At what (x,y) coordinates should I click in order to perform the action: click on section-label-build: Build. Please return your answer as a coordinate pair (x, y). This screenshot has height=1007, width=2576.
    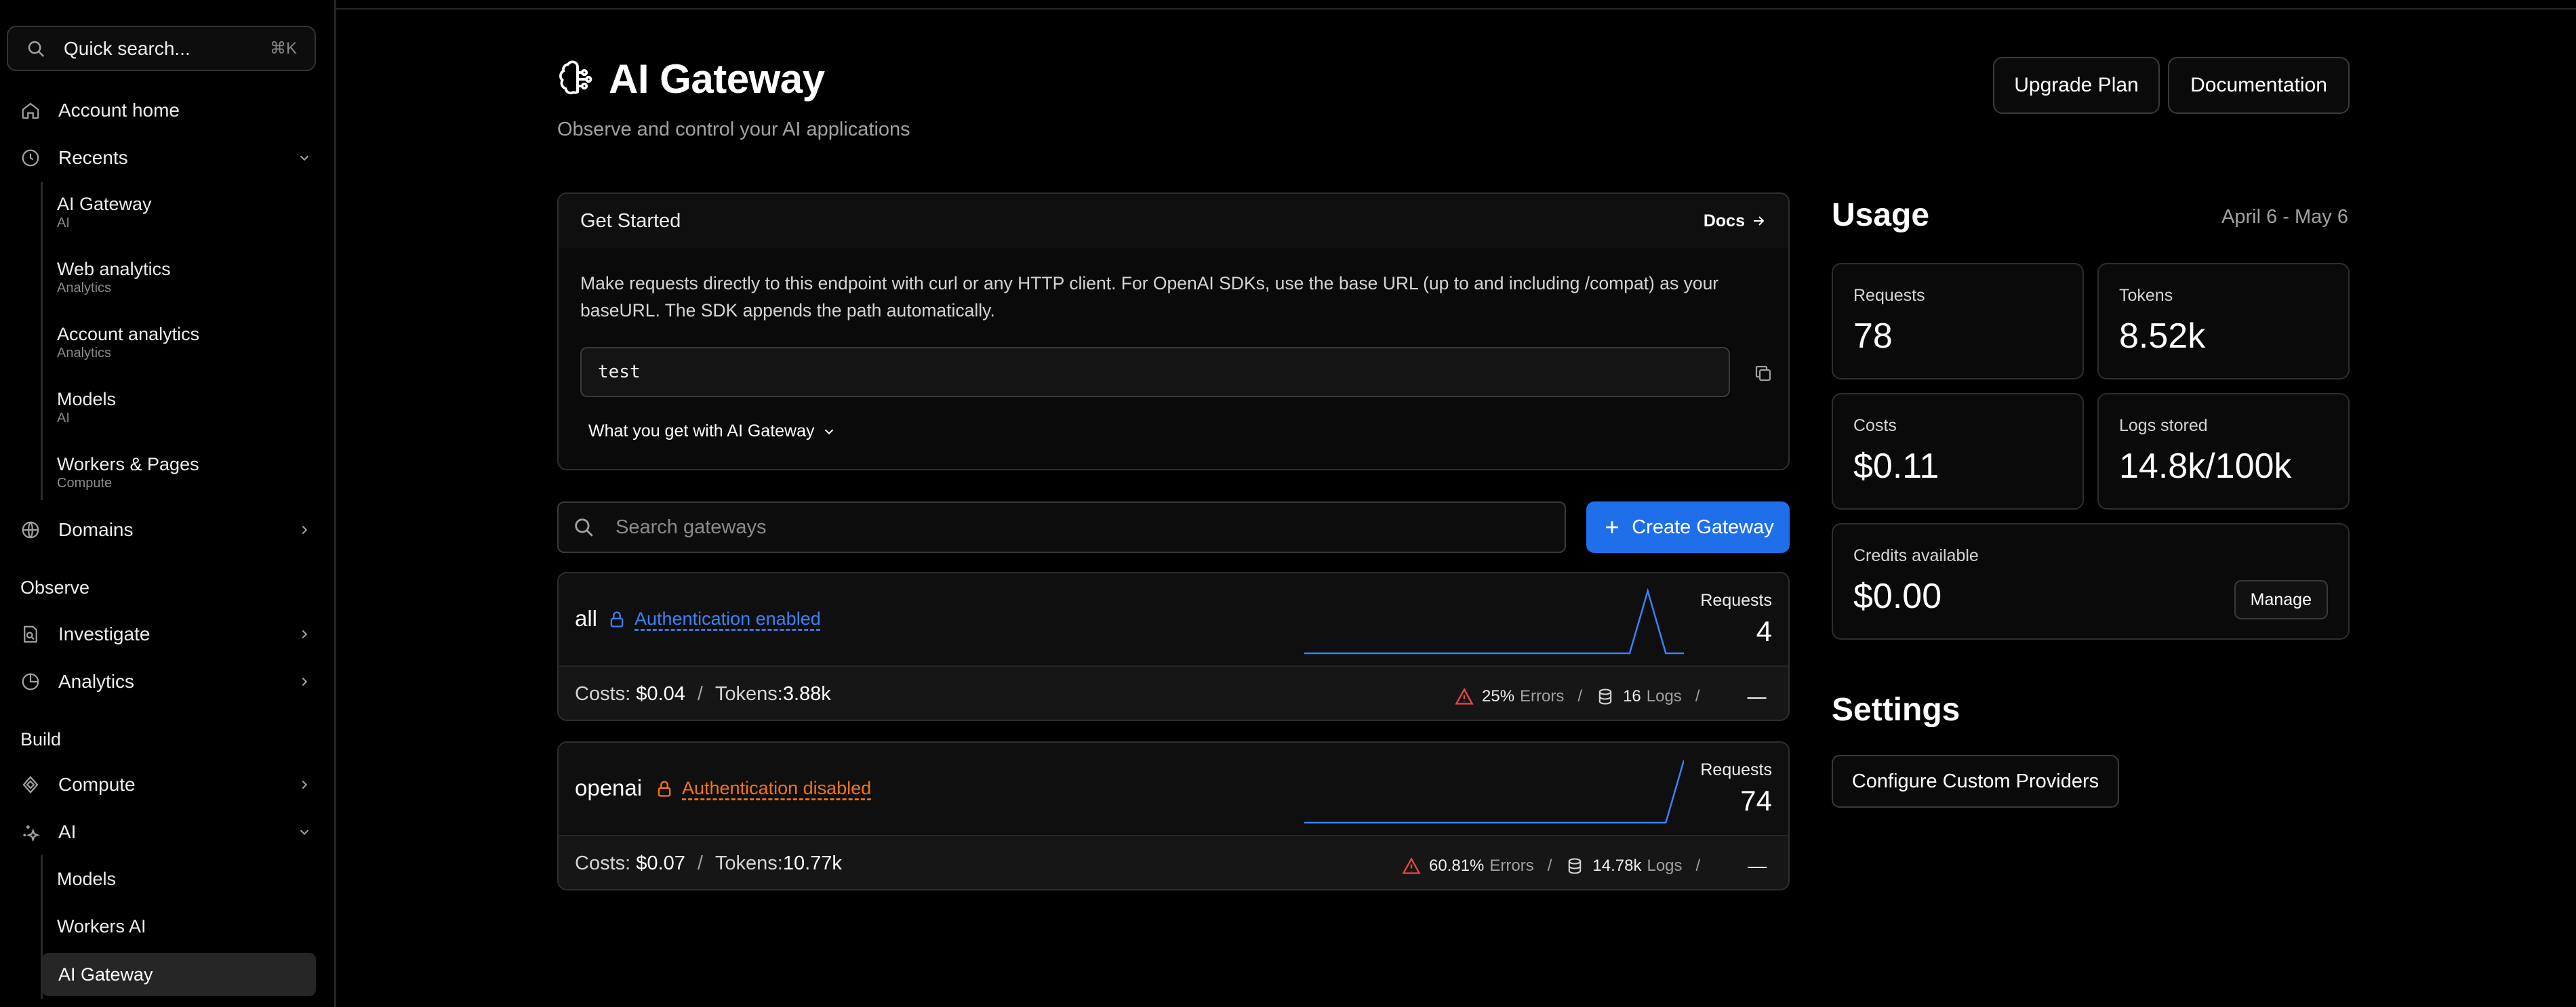
    Looking at the image, I should click on (41, 739).